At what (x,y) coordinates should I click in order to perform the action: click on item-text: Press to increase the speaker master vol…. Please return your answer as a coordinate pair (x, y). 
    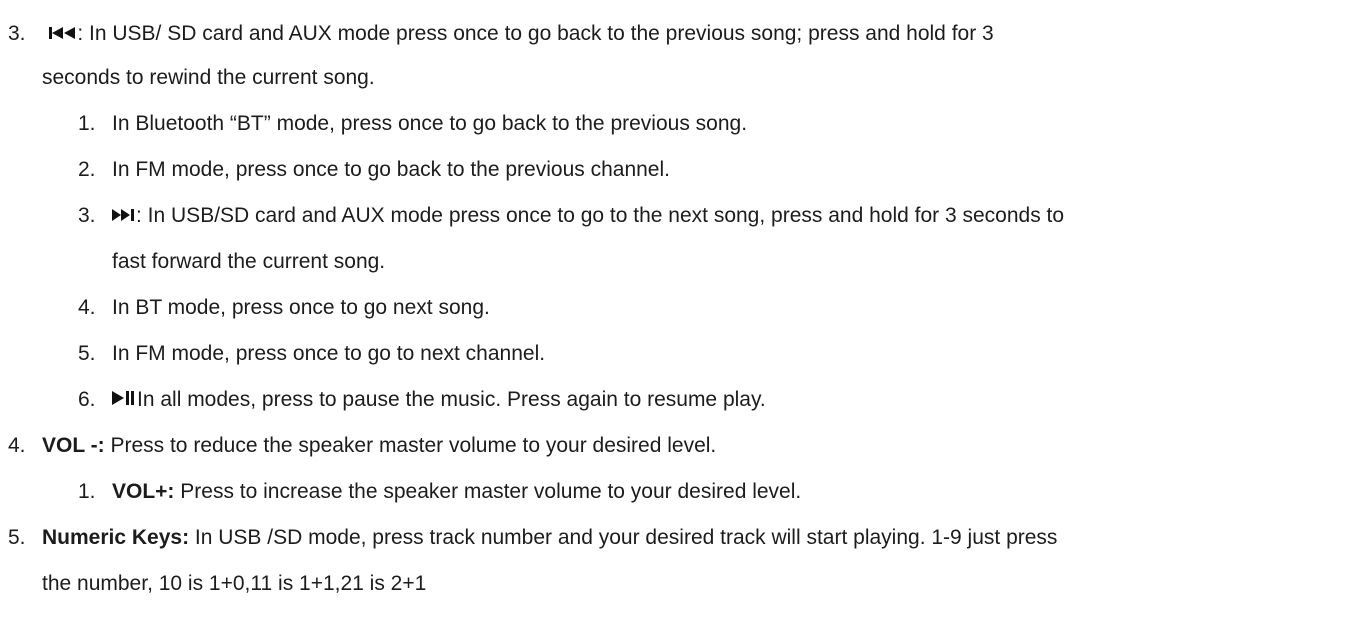
    Looking at the image, I should click on (488, 491).